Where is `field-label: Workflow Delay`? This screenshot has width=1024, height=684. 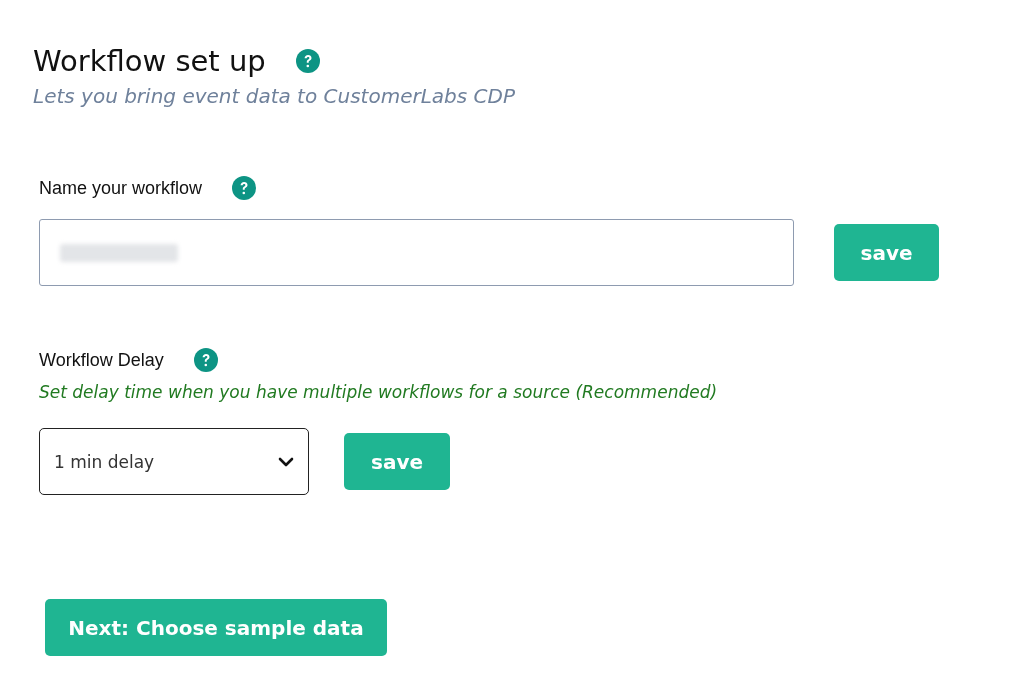
field-label: Workflow Delay is located at coordinates (101, 360).